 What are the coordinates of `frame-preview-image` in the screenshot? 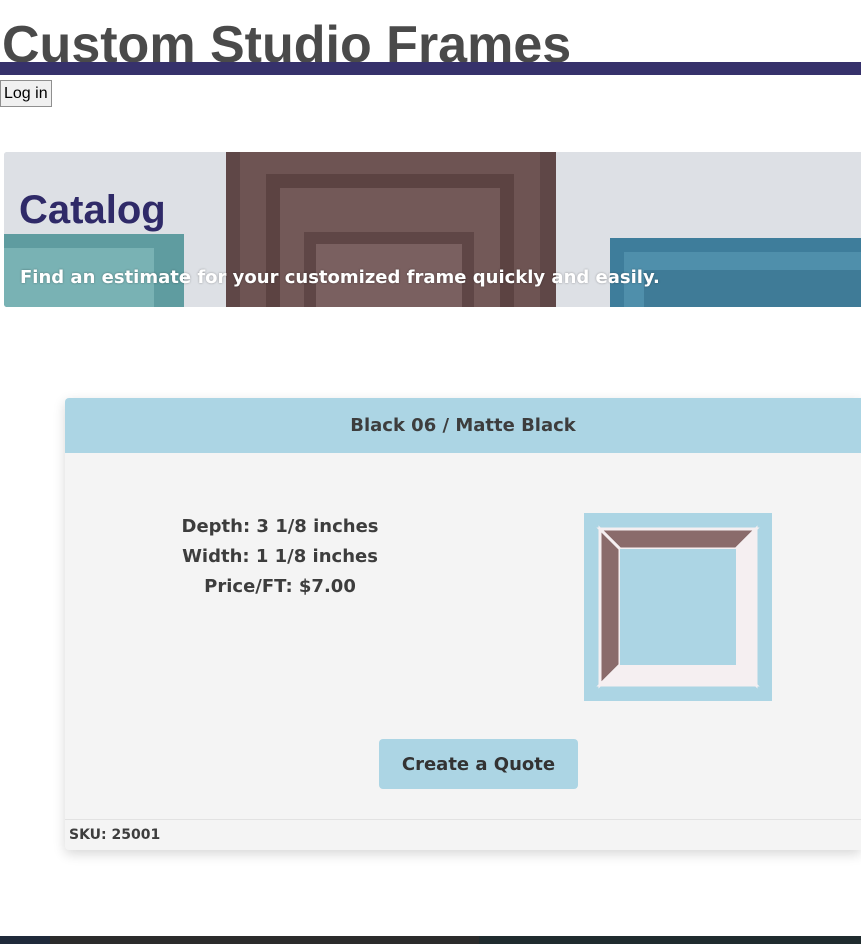 It's located at (678, 607).